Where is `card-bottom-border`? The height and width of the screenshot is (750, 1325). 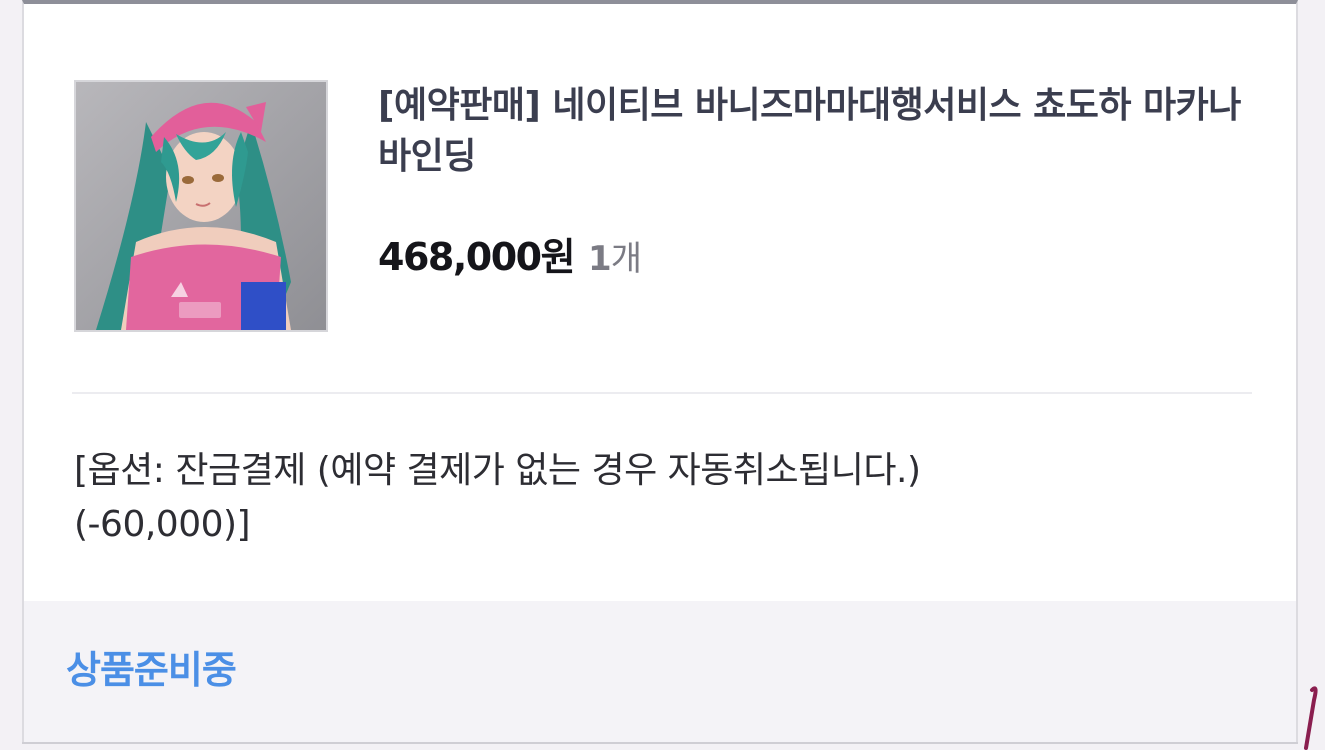
card-bottom-border is located at coordinates (660, 743).